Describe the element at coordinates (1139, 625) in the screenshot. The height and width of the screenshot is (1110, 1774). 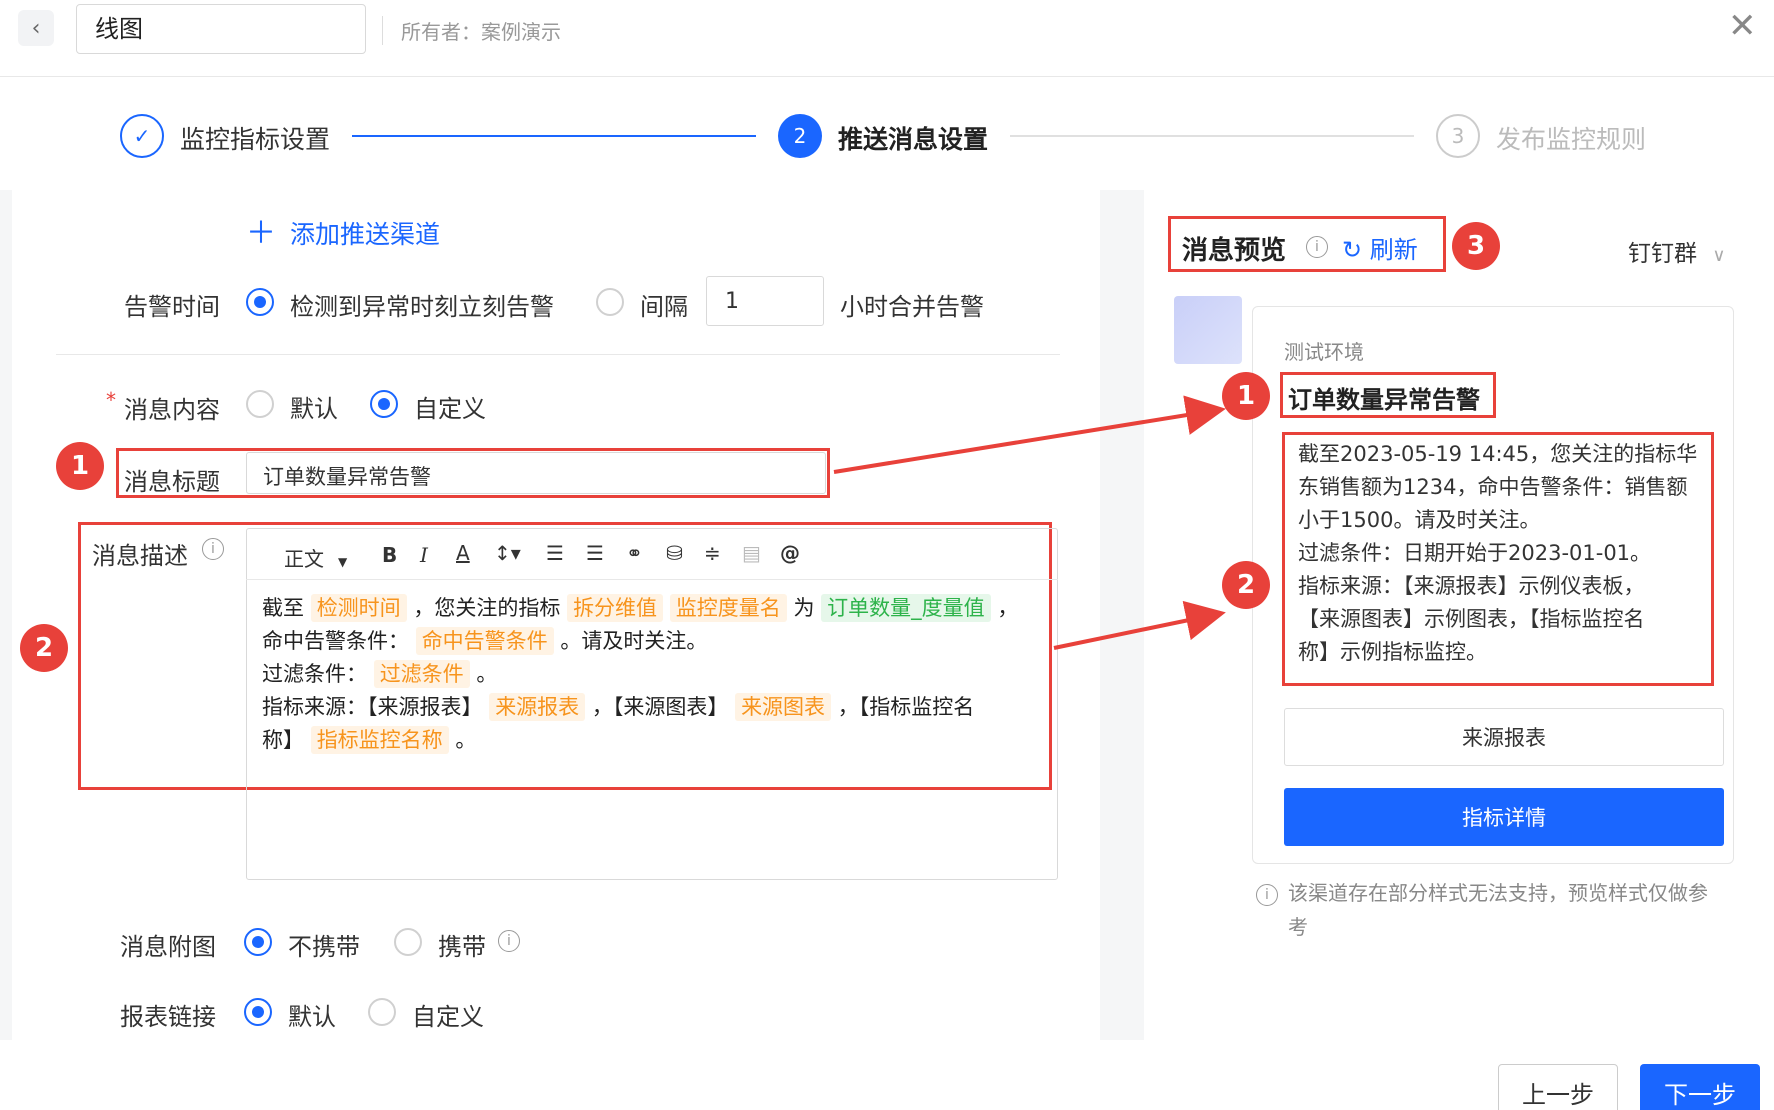
I see `arrow-desc` at that location.